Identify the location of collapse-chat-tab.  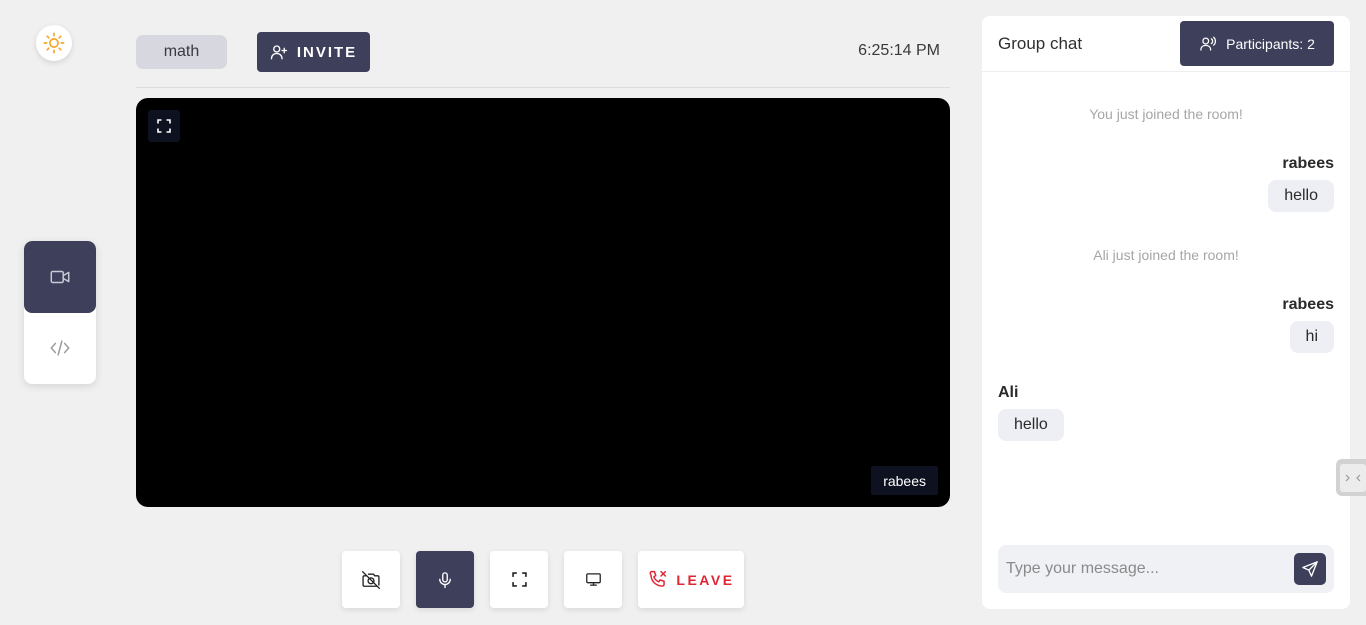
(1351, 477).